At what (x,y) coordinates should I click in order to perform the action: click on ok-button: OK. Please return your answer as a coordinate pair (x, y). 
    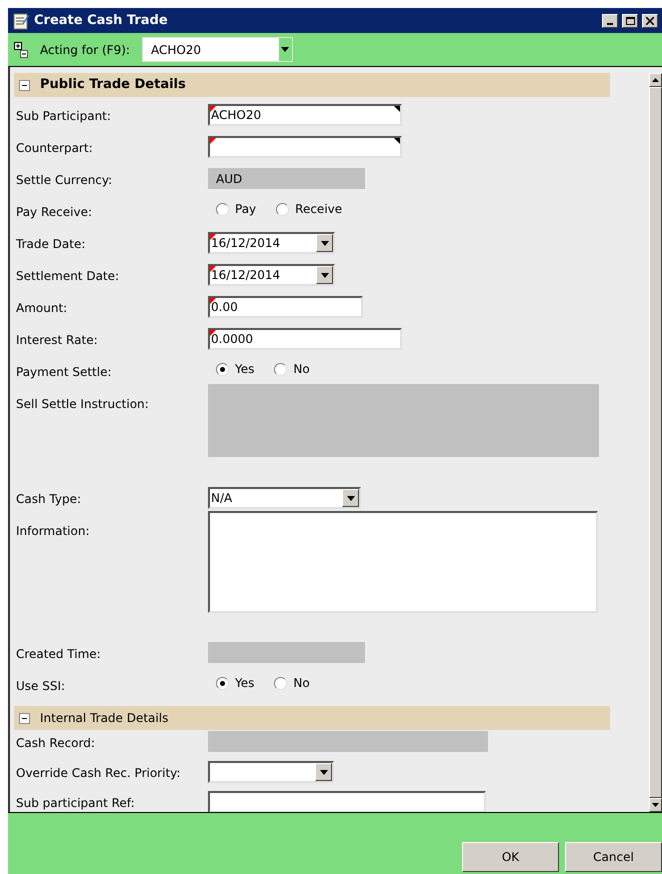
    Looking at the image, I should click on (510, 857).